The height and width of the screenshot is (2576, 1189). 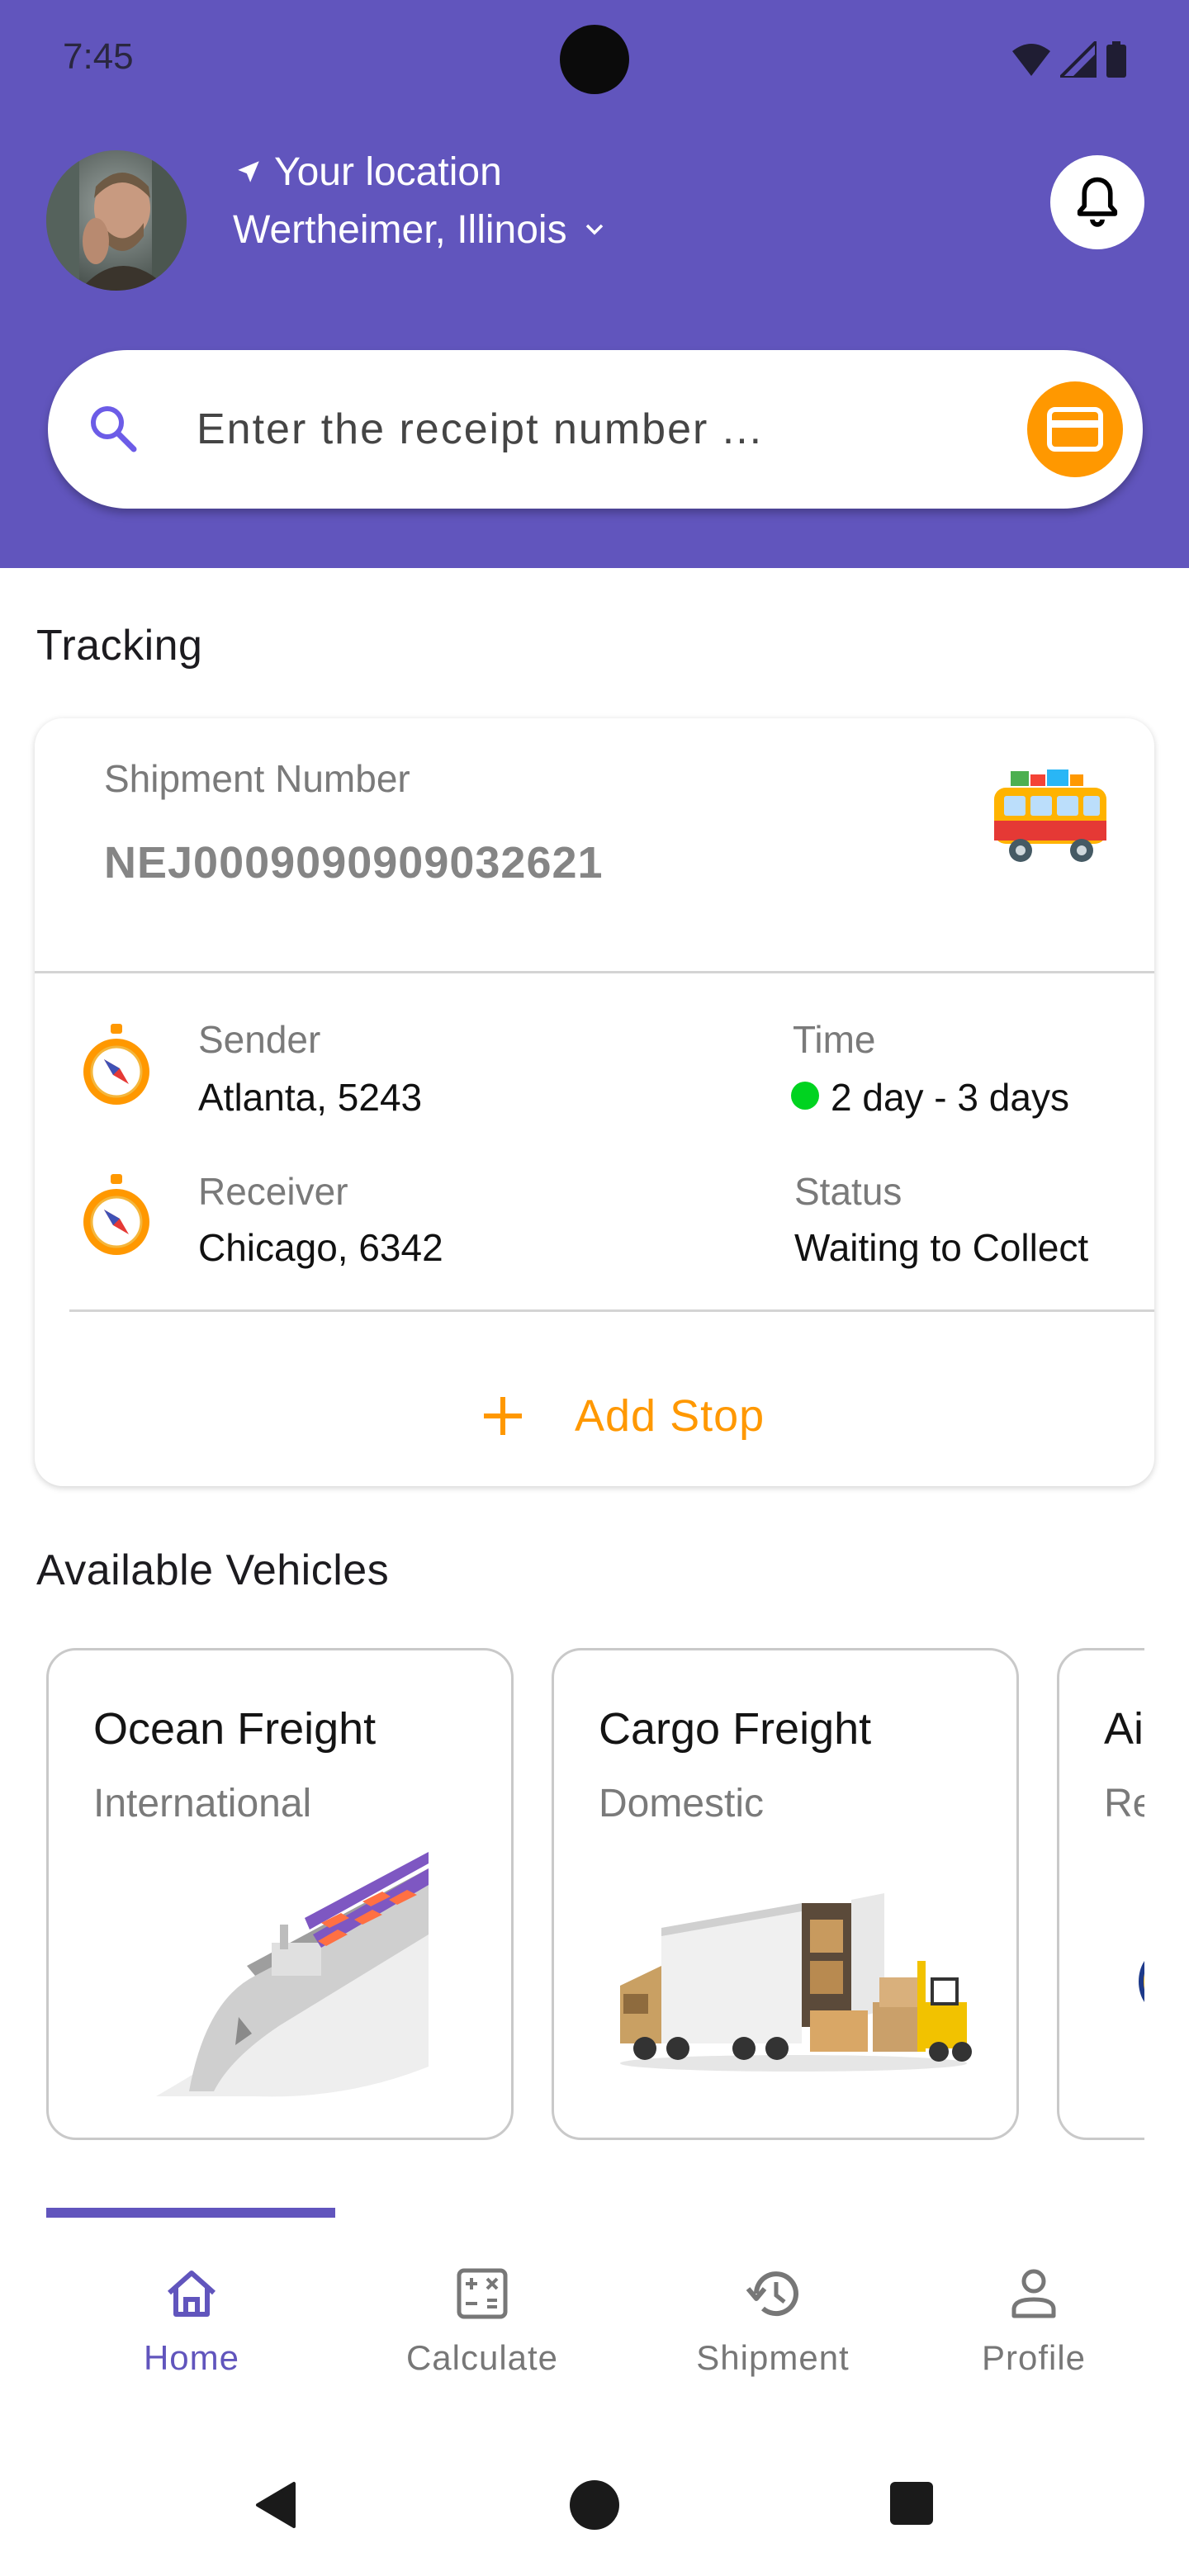 What do you see at coordinates (192, 2294) in the screenshot?
I see `home-icon` at bounding box center [192, 2294].